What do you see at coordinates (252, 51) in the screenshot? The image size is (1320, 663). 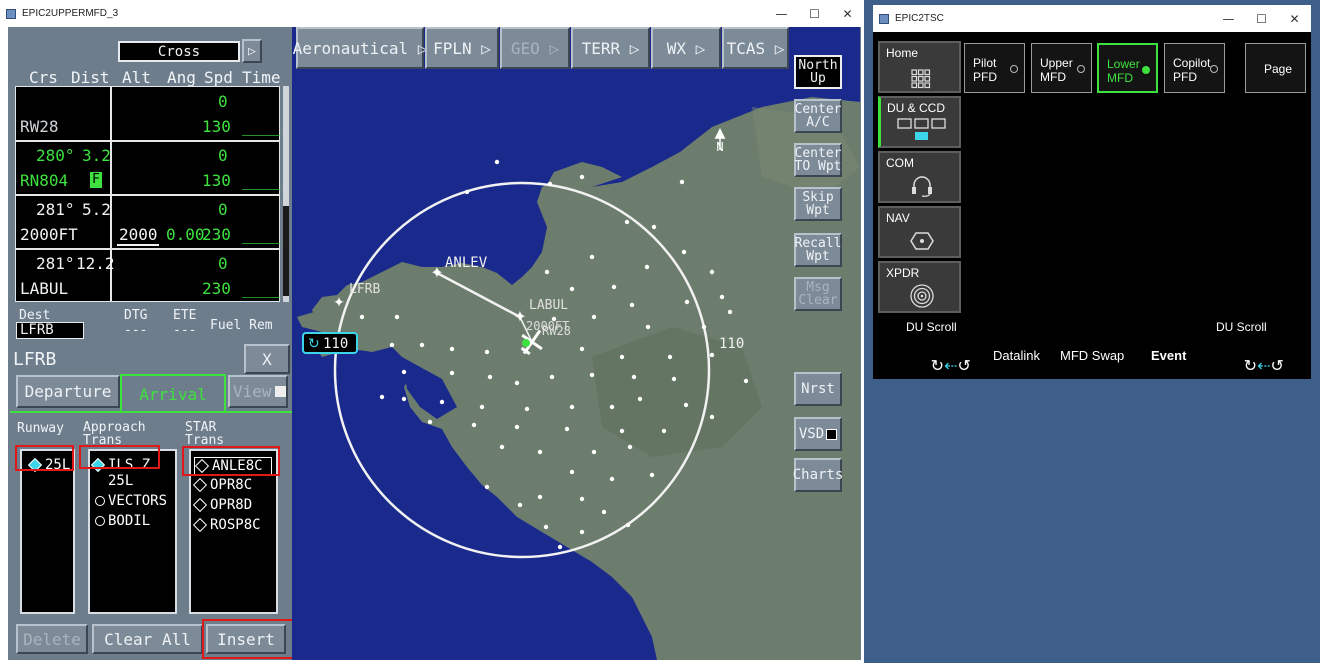 I see `fpl-mode-arrow: ▷` at bounding box center [252, 51].